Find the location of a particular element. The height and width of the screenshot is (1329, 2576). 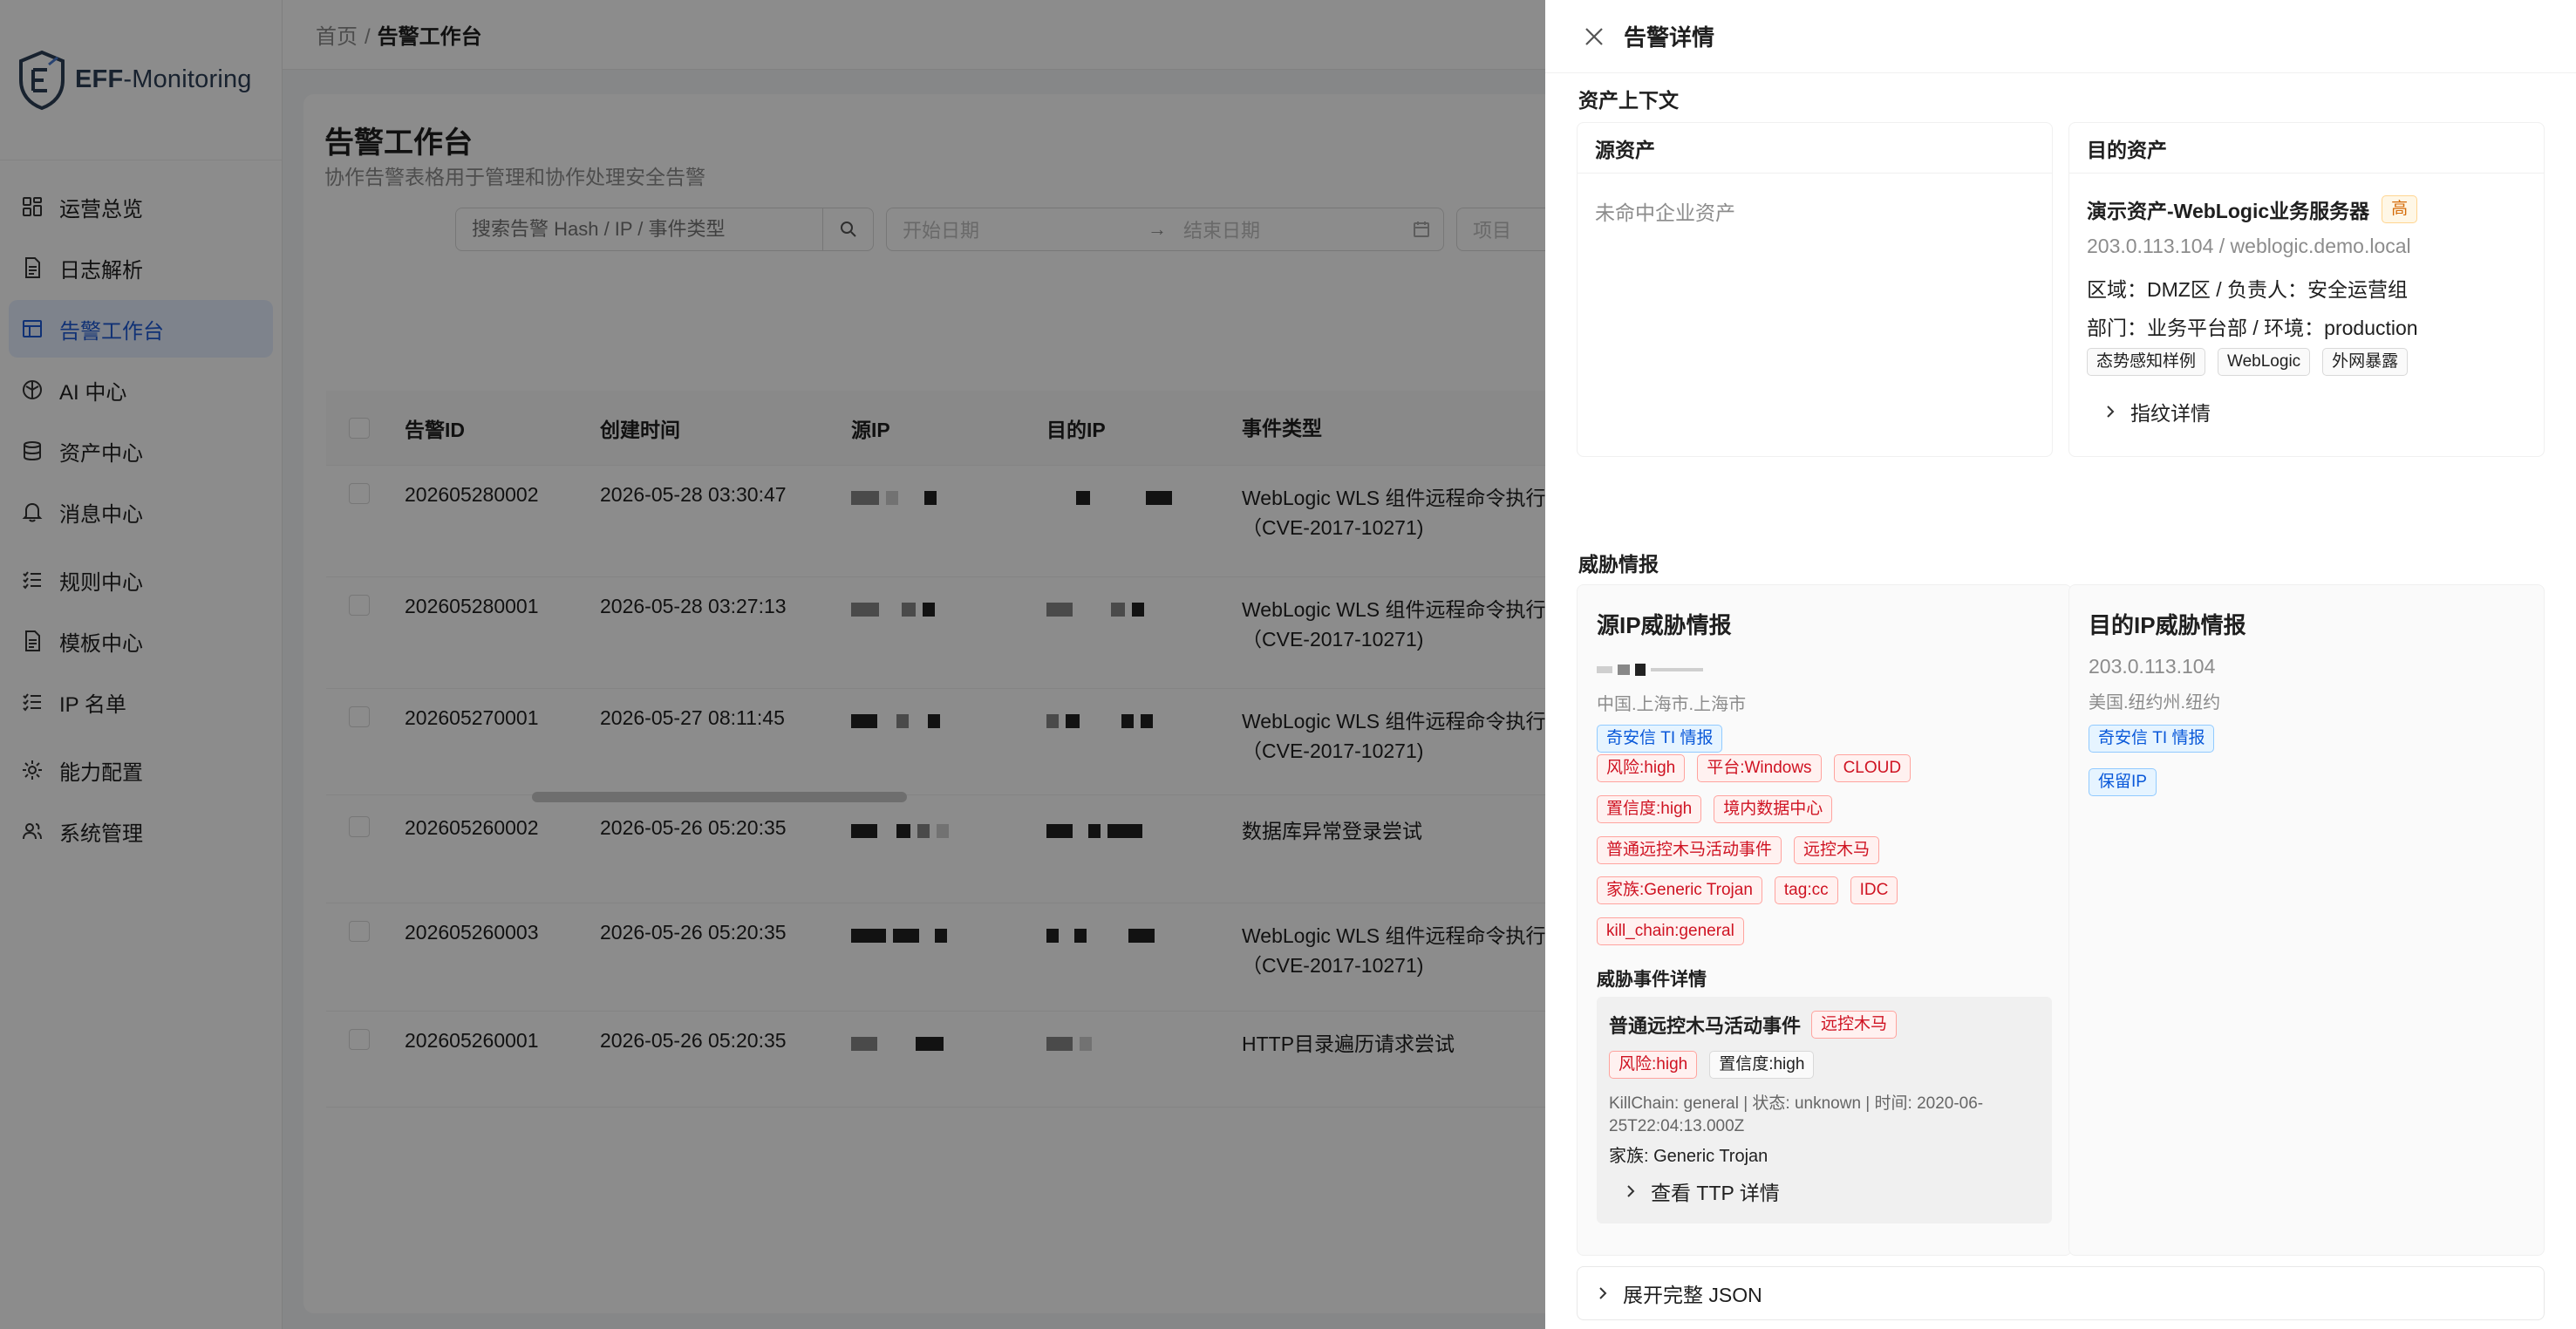

threat-event-tags: 风险:high 置信度:high is located at coordinates (1718, 1065).